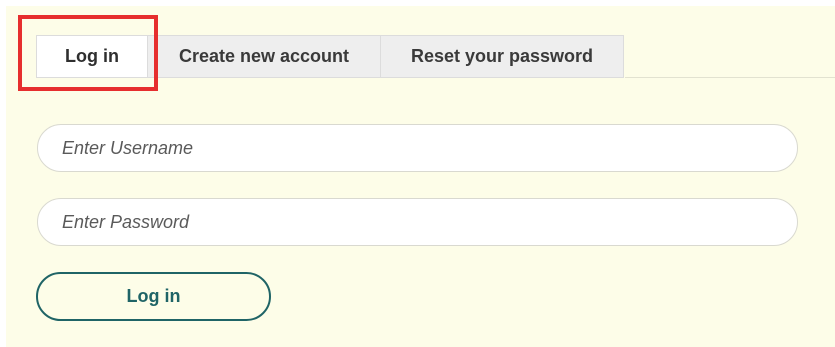  What do you see at coordinates (264, 56) in the screenshot?
I see `tab-create-new-account: Create new account` at bounding box center [264, 56].